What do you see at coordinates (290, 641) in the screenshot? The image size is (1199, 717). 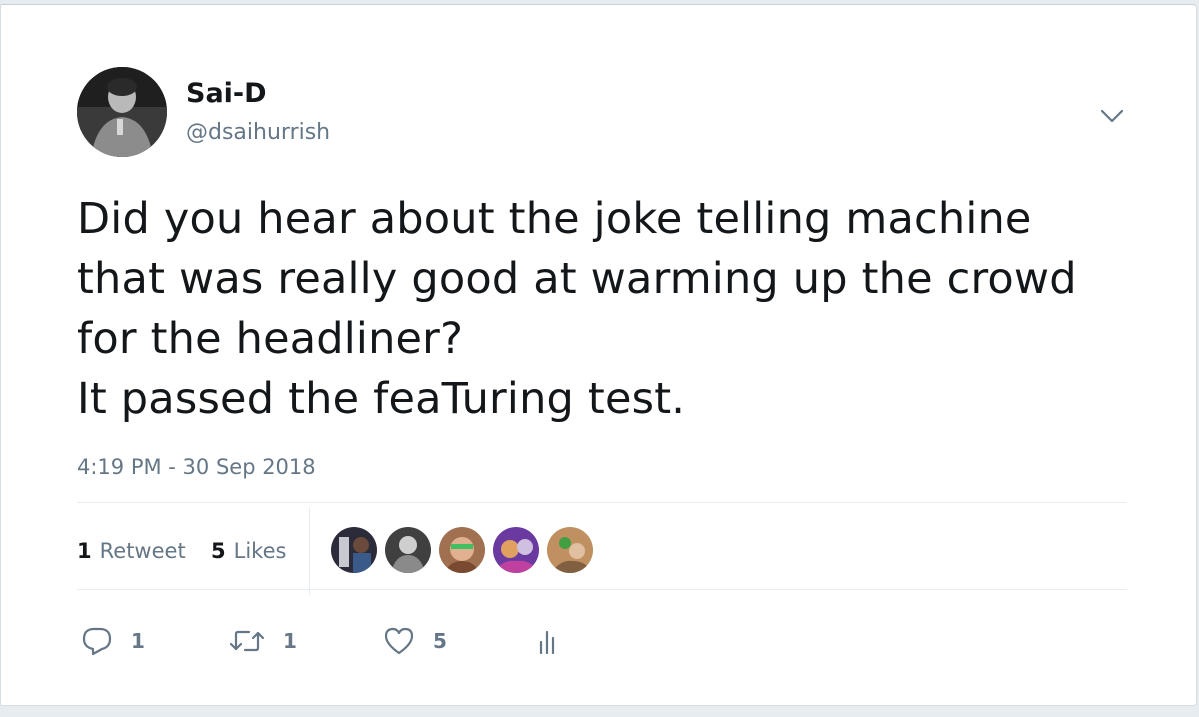 I see `retweet-count: 1` at bounding box center [290, 641].